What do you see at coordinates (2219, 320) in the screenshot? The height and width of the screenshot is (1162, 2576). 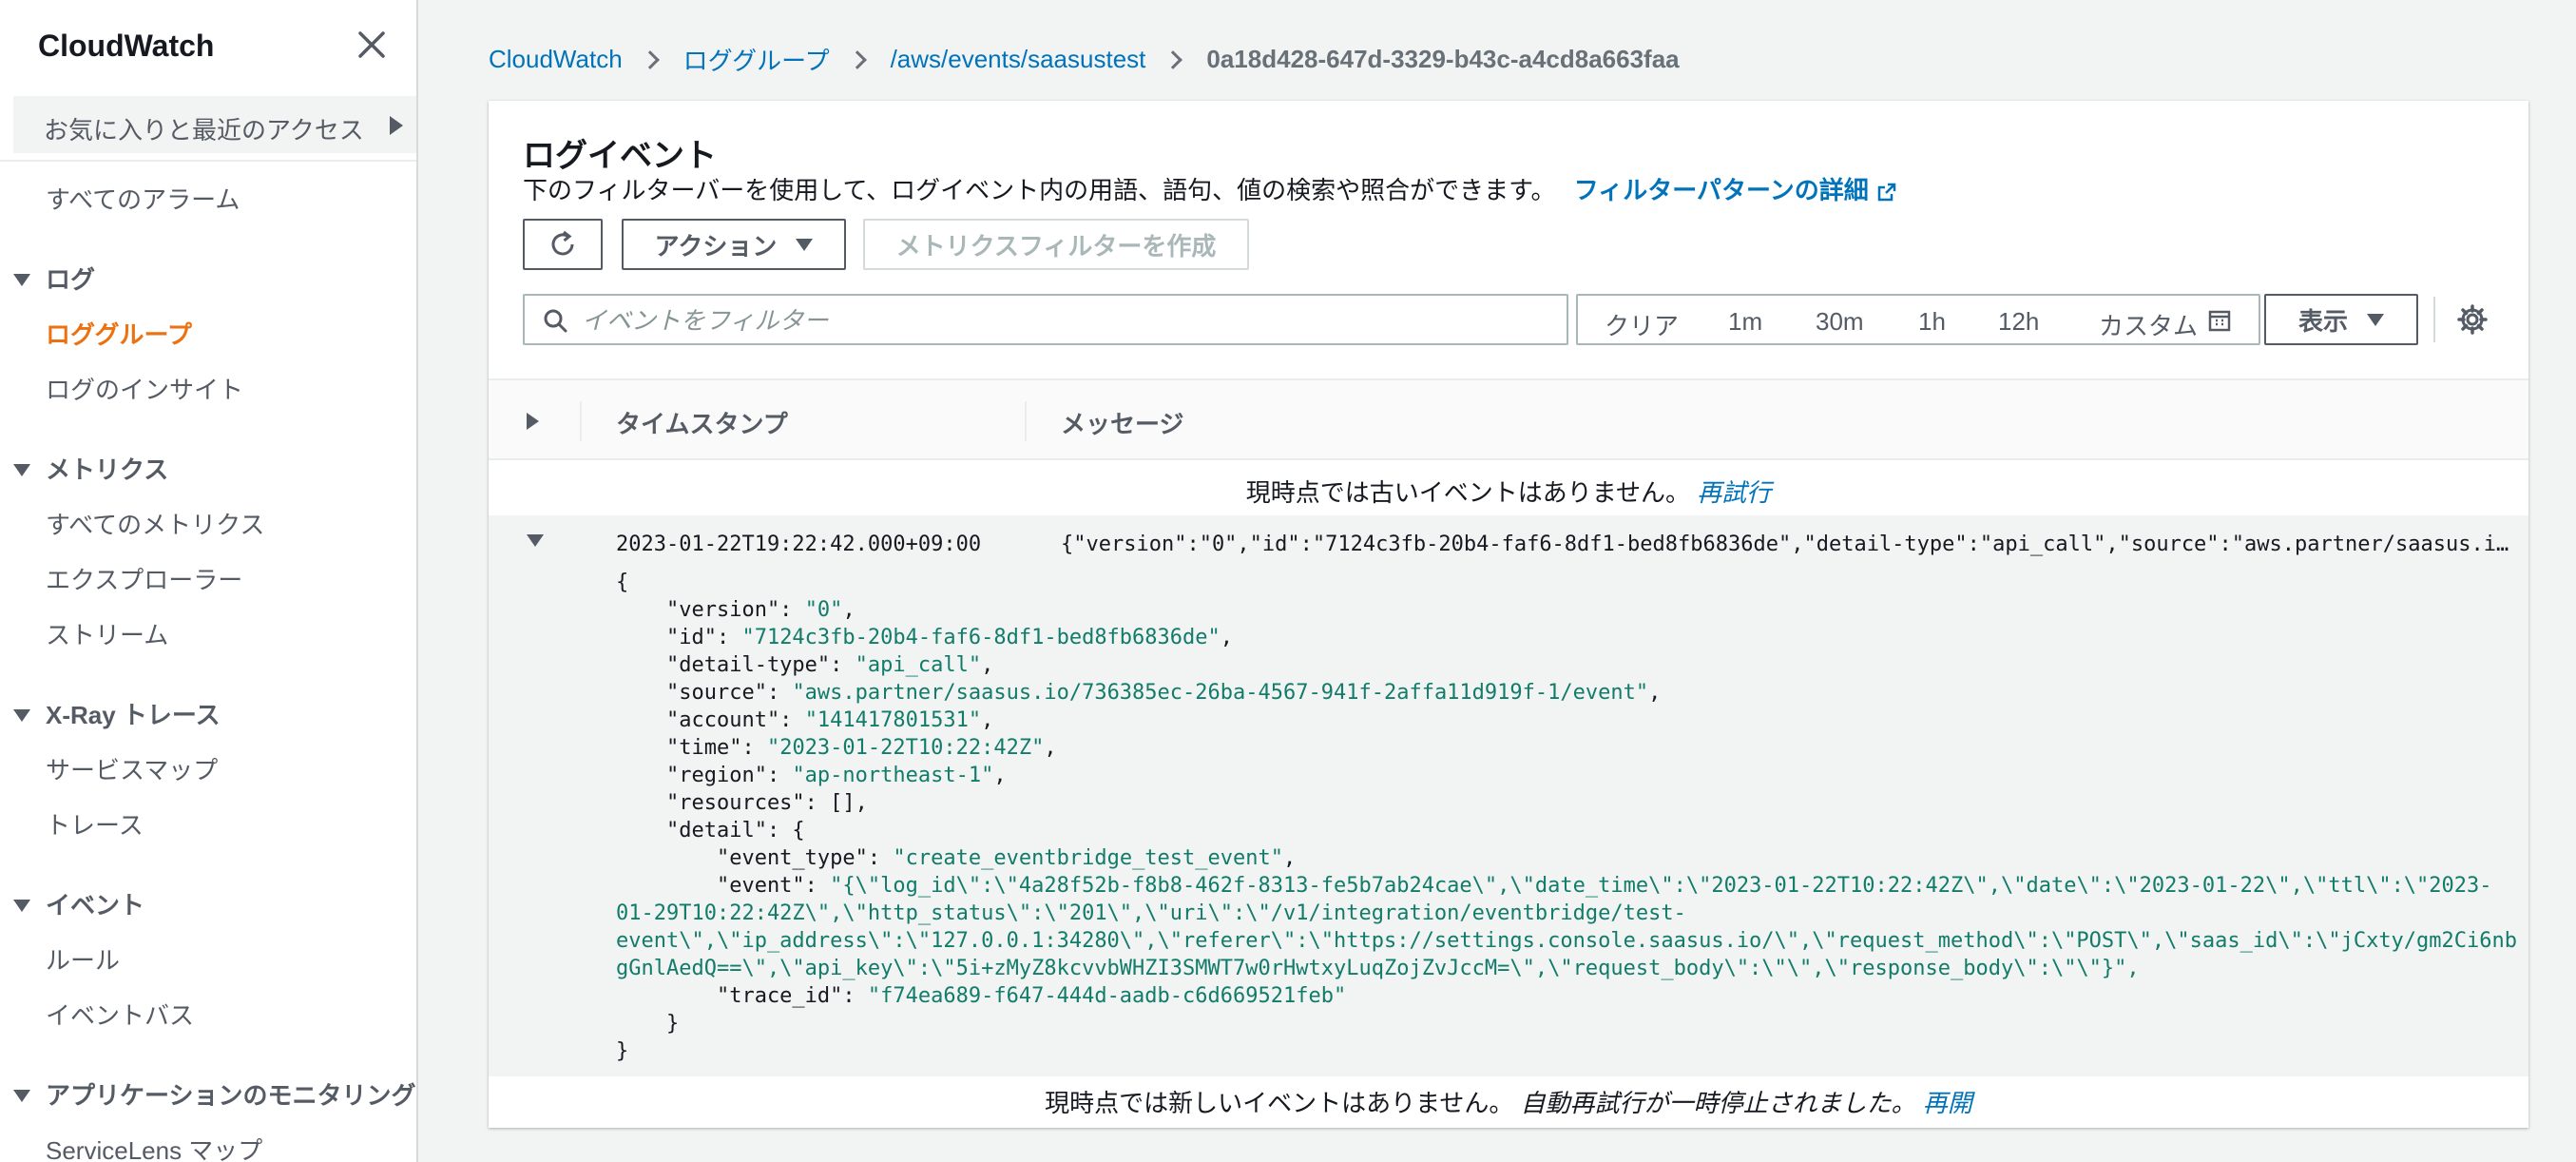 I see `calendar-icon` at bounding box center [2219, 320].